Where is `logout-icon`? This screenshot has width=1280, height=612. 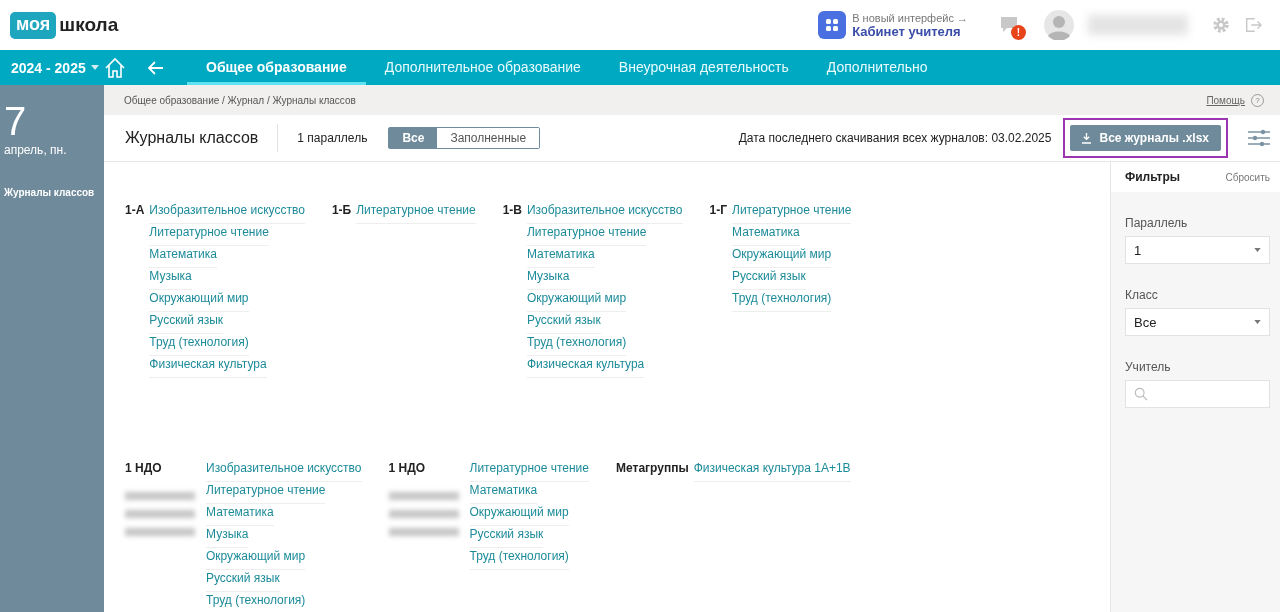
logout-icon is located at coordinates (1253, 25).